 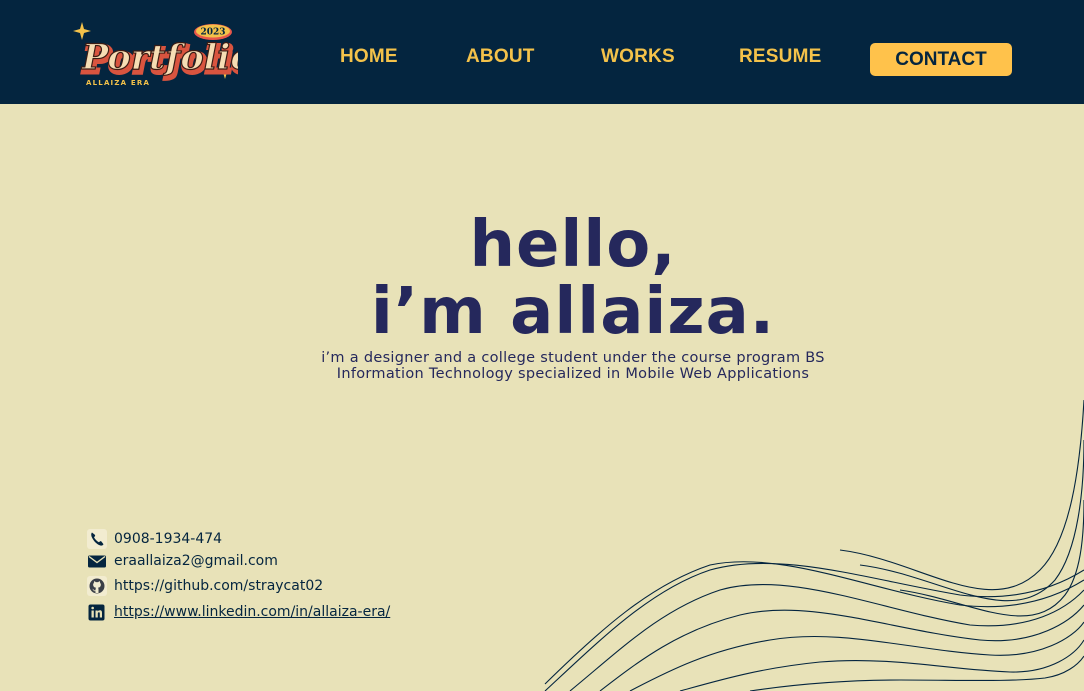 What do you see at coordinates (97, 539) in the screenshot?
I see `phone-icon` at bounding box center [97, 539].